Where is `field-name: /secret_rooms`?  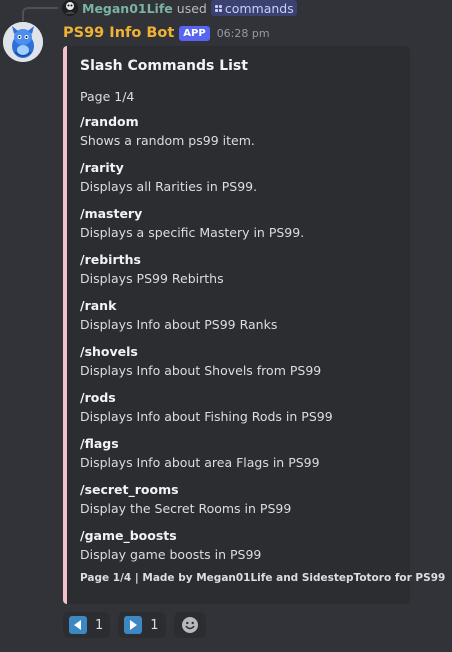
field-name: /secret_rooms is located at coordinates (129, 489).